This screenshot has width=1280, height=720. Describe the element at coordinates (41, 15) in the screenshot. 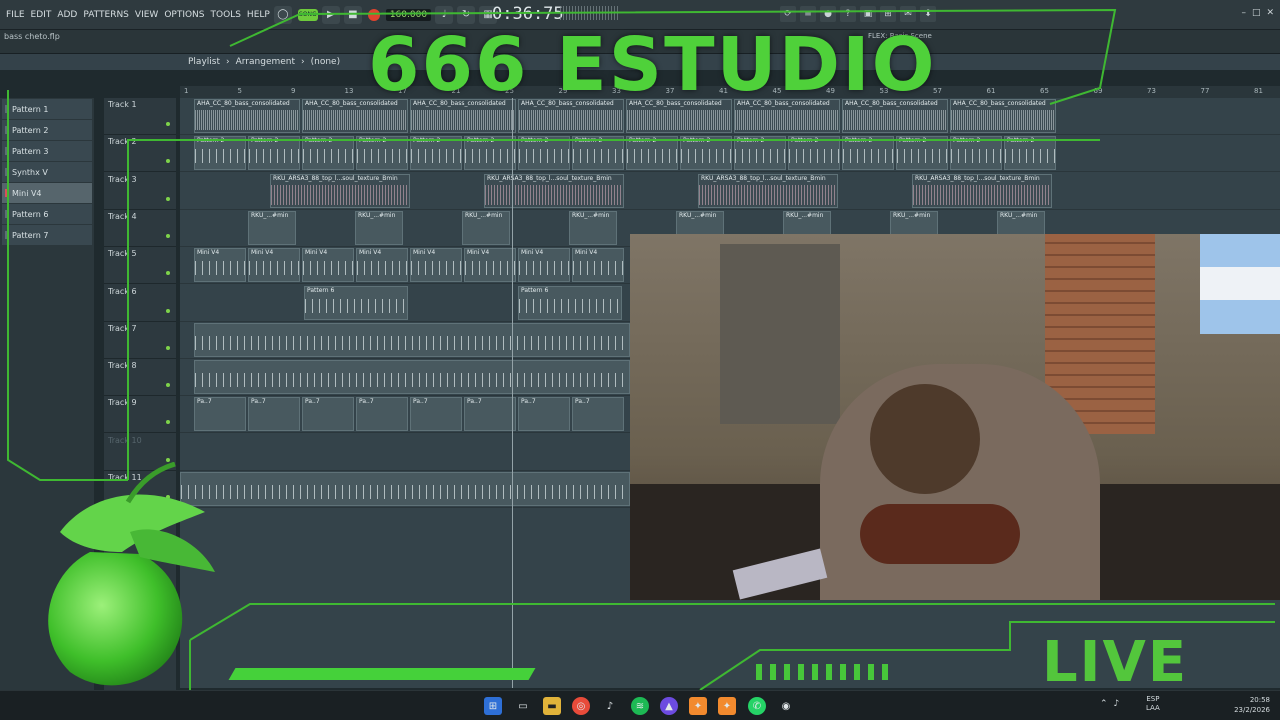

I see `menu-edit: EDIT` at that location.